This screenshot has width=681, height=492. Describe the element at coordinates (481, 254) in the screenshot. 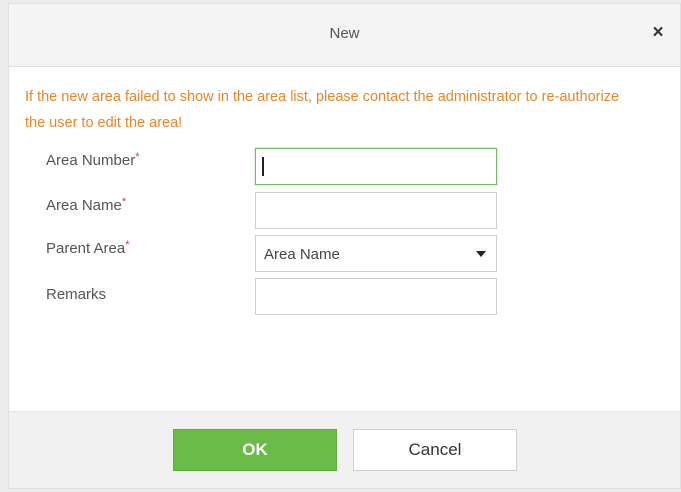

I see `caret-down-icon` at that location.